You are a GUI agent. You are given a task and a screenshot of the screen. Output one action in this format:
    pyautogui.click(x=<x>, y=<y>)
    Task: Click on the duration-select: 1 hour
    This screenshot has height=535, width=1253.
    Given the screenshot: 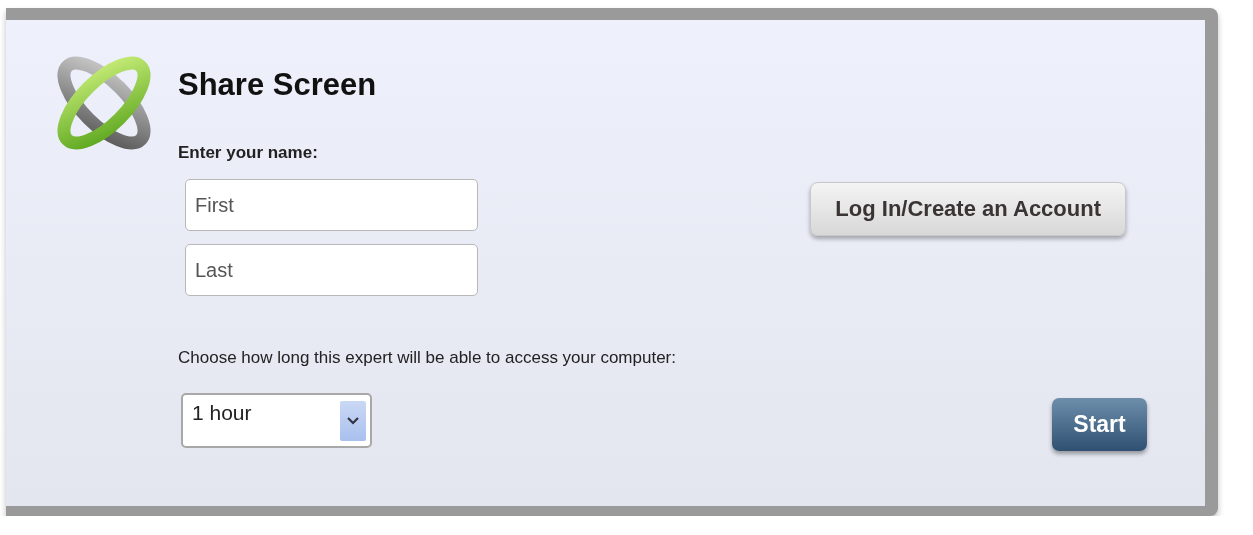 What is the action you would take?
    pyautogui.click(x=276, y=420)
    